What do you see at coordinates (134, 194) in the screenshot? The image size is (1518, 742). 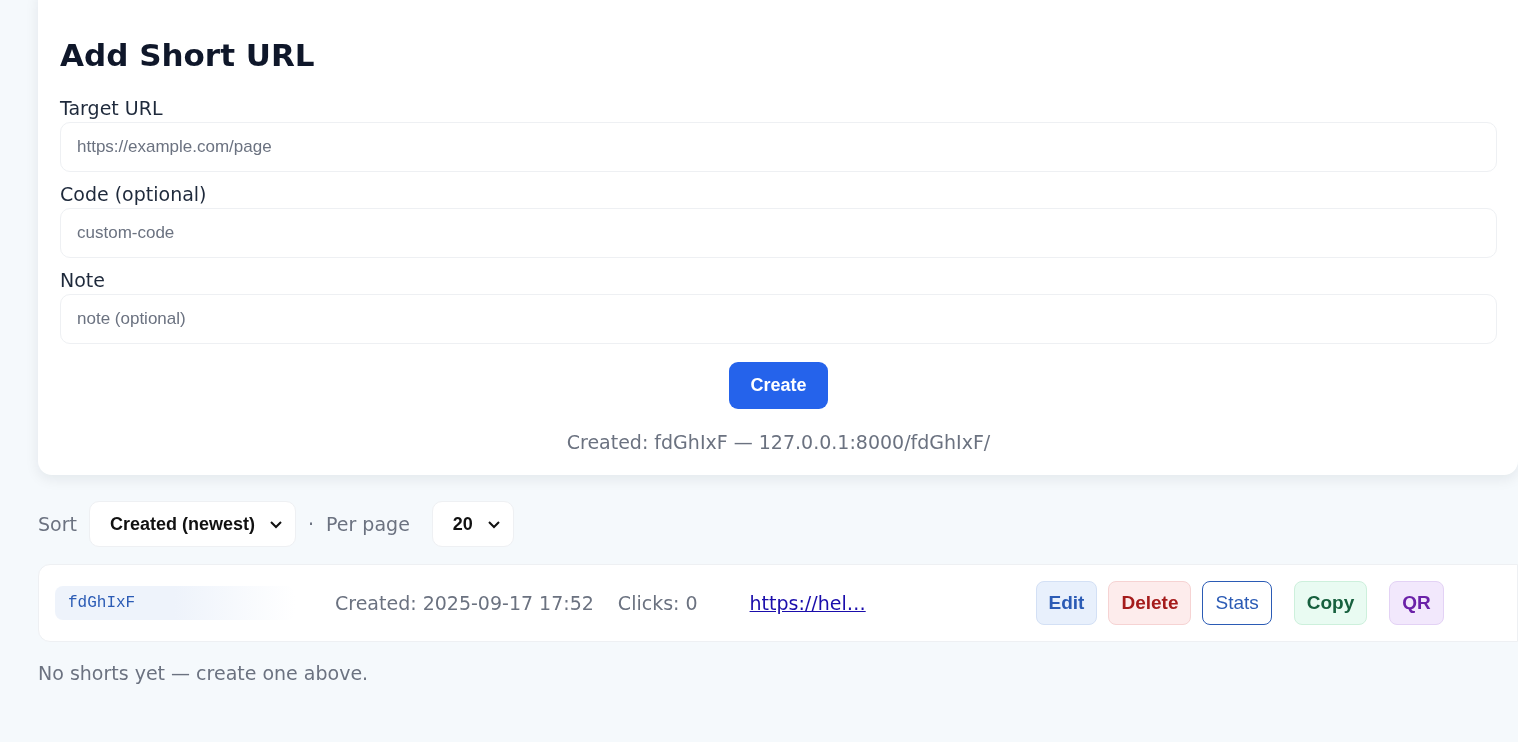 I see `field-label: Code (optional)` at bounding box center [134, 194].